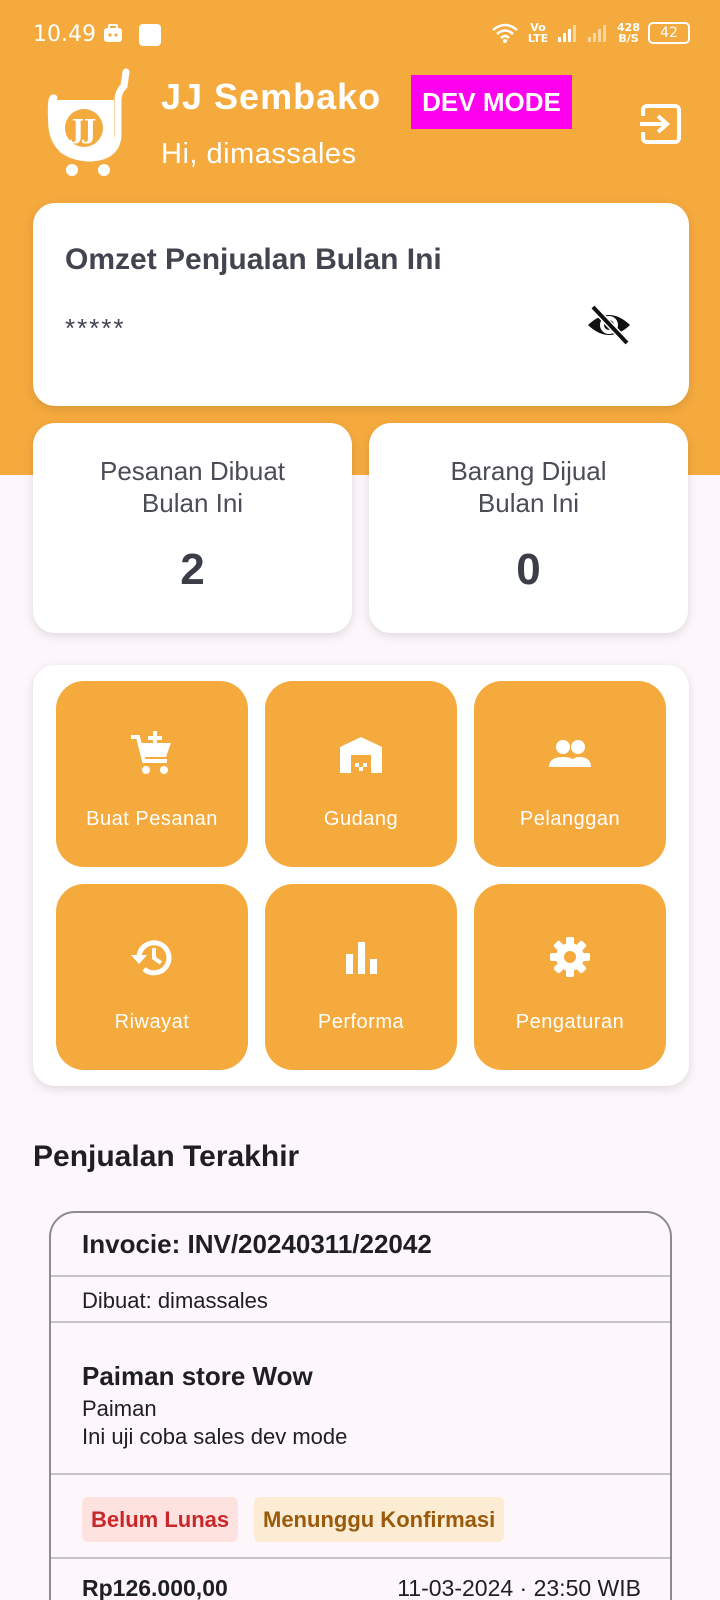  I want to click on omzet-card: Omzet Penjualan Bulan Ini *****, so click(361, 304).